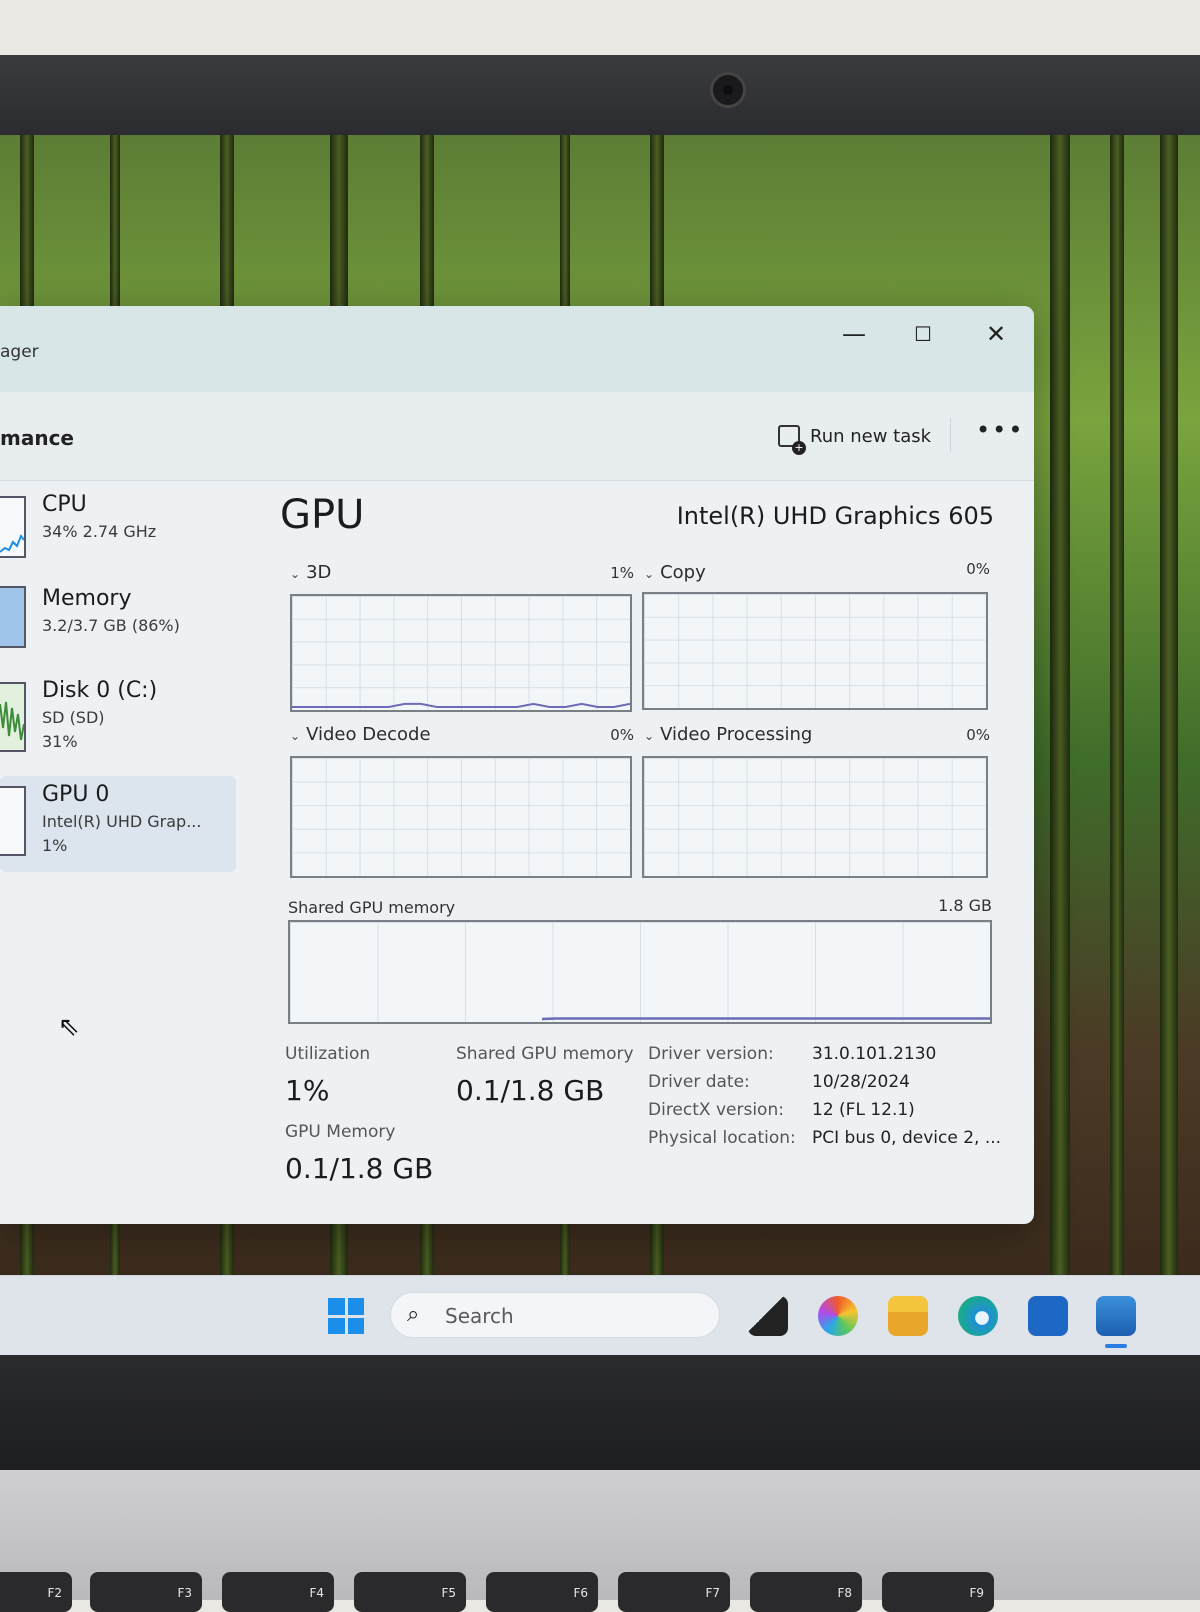 The image size is (1200, 1612). I want to click on sidebar-disk-name: Disk 0 (C:), so click(100, 690).